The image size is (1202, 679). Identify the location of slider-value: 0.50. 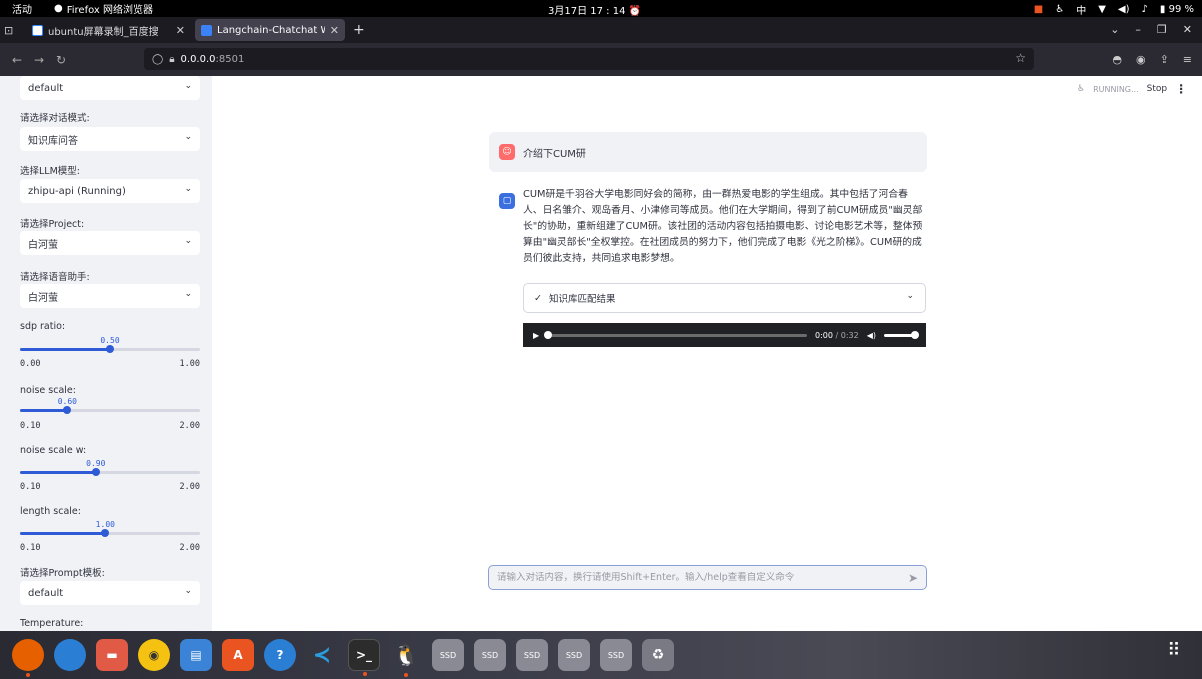
(110, 340).